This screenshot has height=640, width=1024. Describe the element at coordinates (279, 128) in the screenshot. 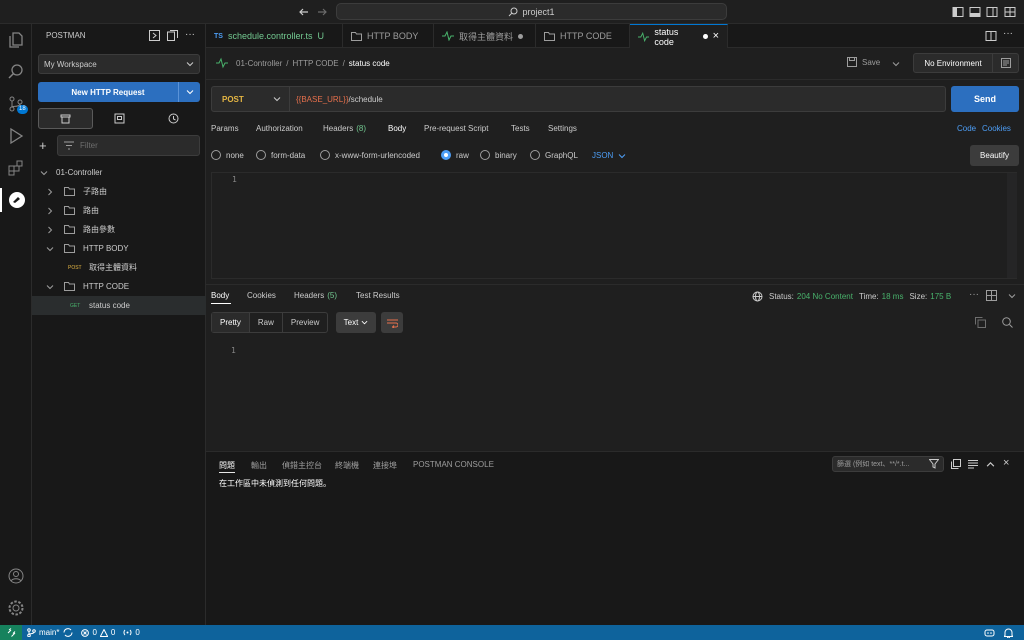

I see `tab-authorization: Authorization` at that location.